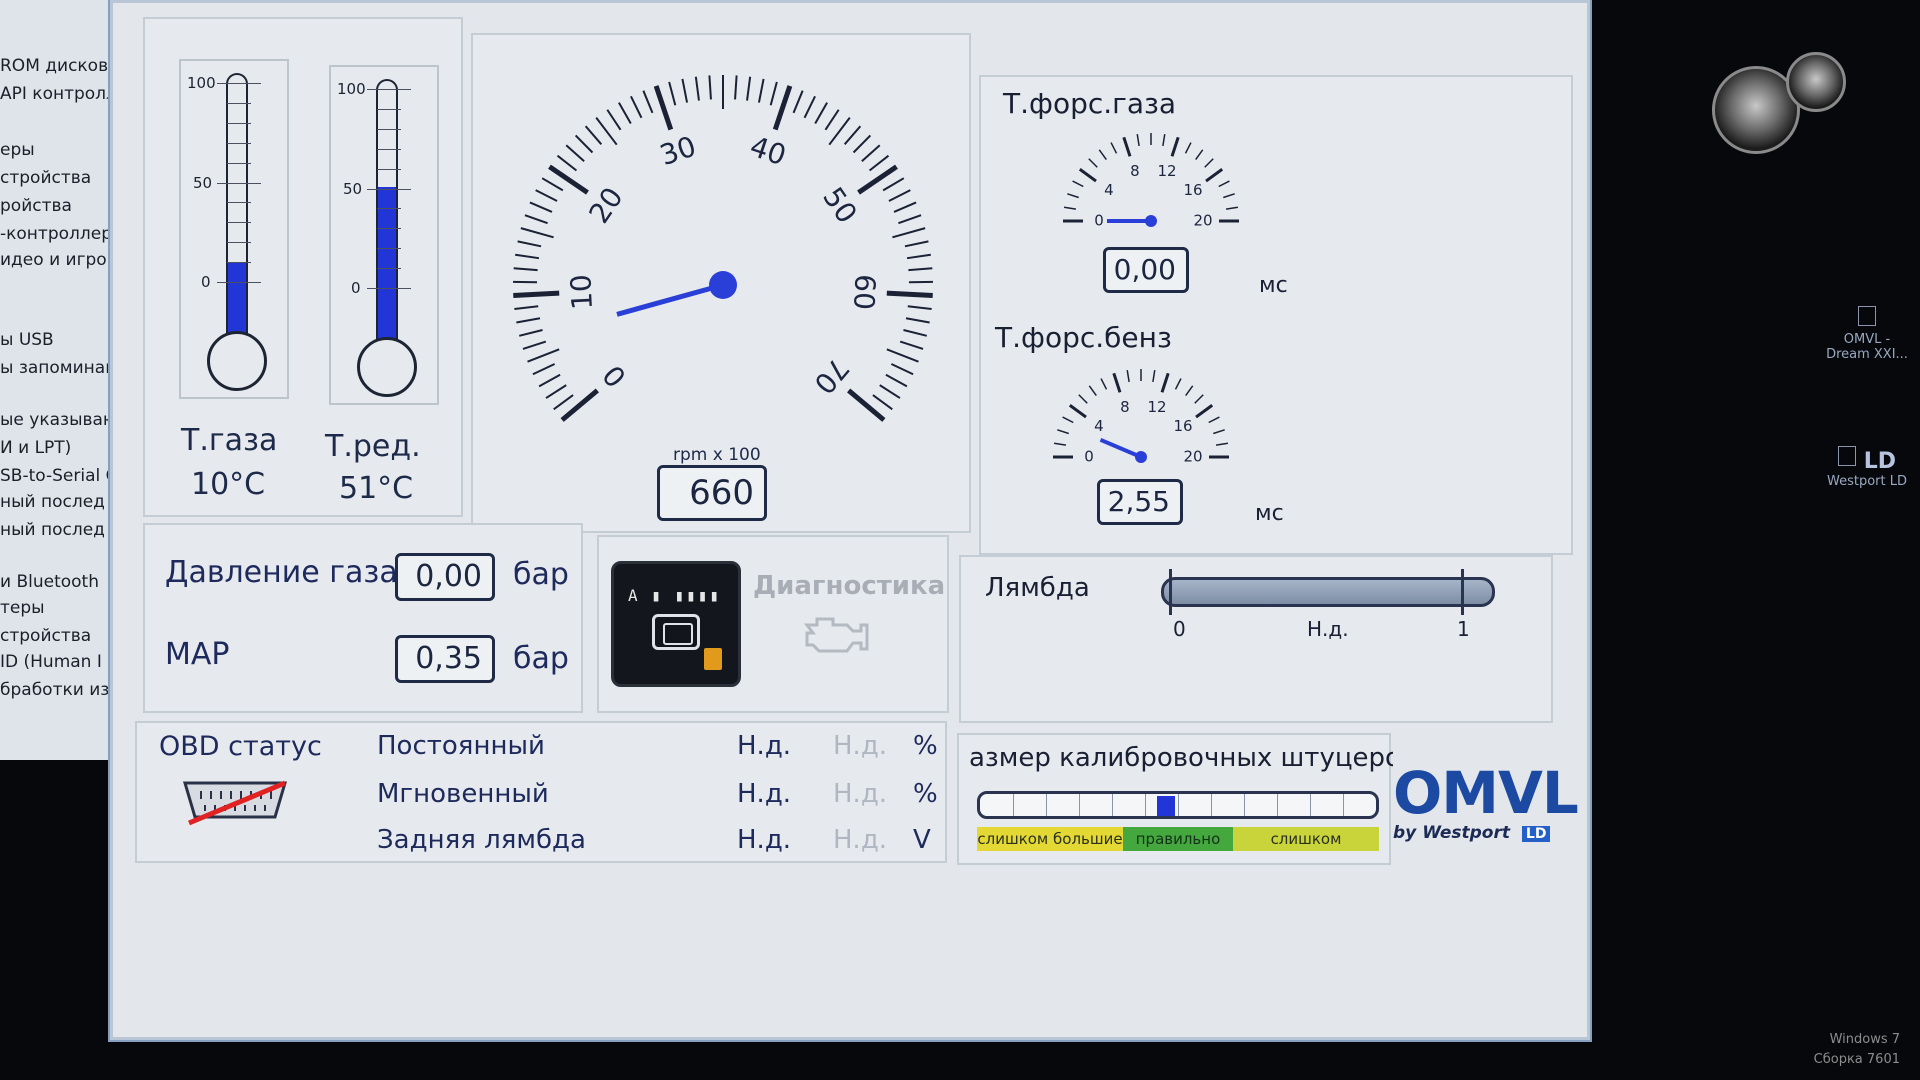 Image resolution: width=1920 pixels, height=1080 pixels. Describe the element at coordinates (240, 746) in the screenshot. I see `obd-status-label: OBD статус` at that location.